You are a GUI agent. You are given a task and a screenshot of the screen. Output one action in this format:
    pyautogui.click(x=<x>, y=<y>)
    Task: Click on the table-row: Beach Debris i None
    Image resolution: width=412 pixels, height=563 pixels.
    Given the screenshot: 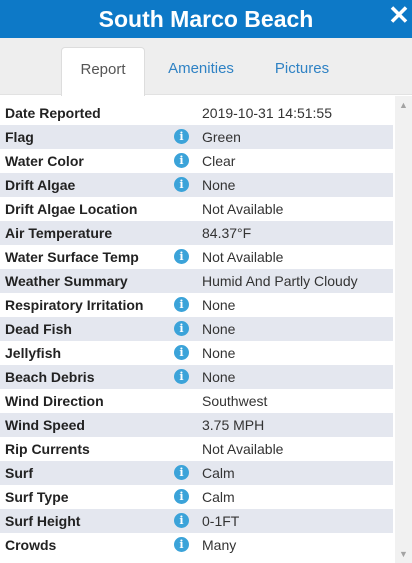 What is the action you would take?
    pyautogui.click(x=196, y=377)
    